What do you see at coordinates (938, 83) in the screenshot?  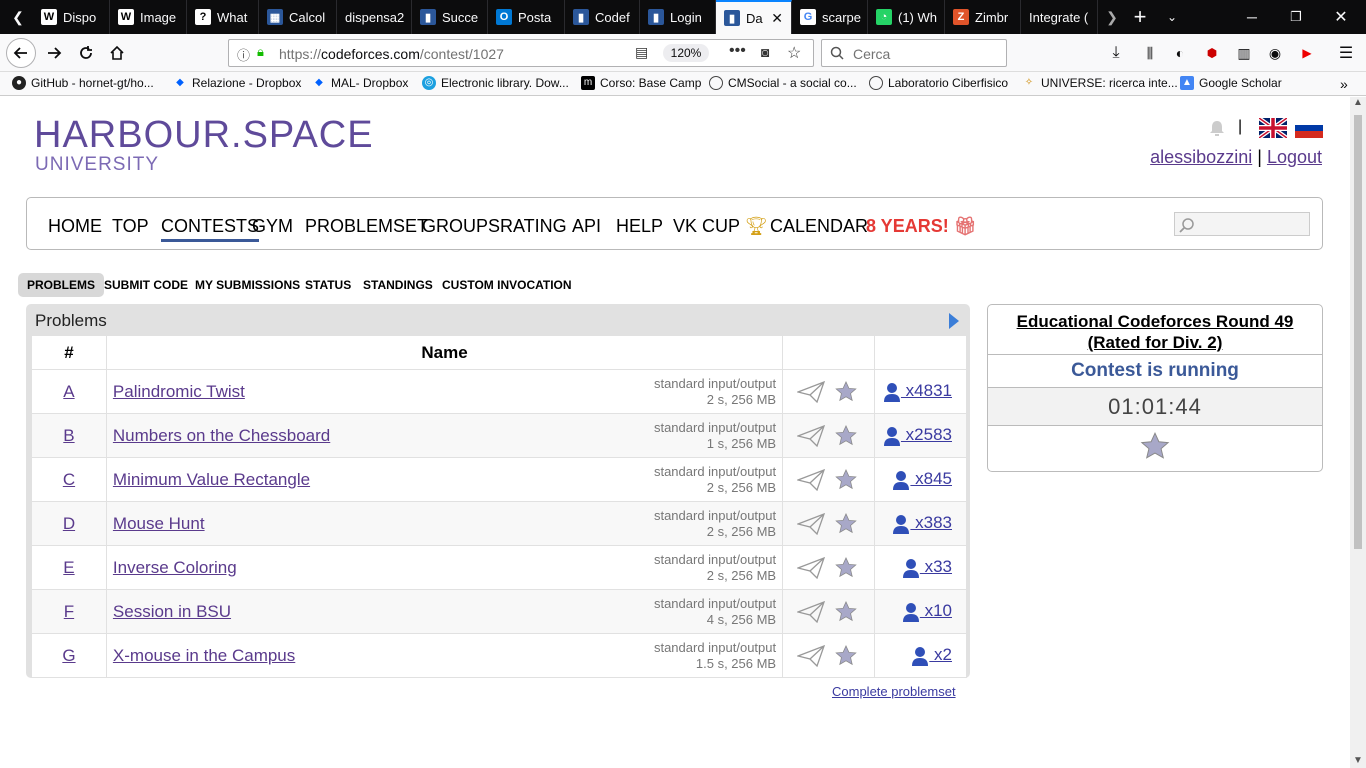 I see `bookmark-item: Laboratorio Ciberfisico` at bounding box center [938, 83].